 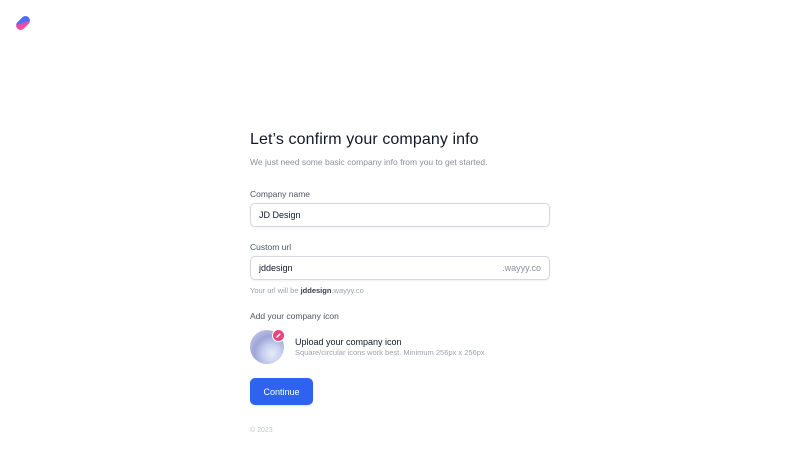 I want to click on company-name-input: JD Design, so click(x=400, y=215).